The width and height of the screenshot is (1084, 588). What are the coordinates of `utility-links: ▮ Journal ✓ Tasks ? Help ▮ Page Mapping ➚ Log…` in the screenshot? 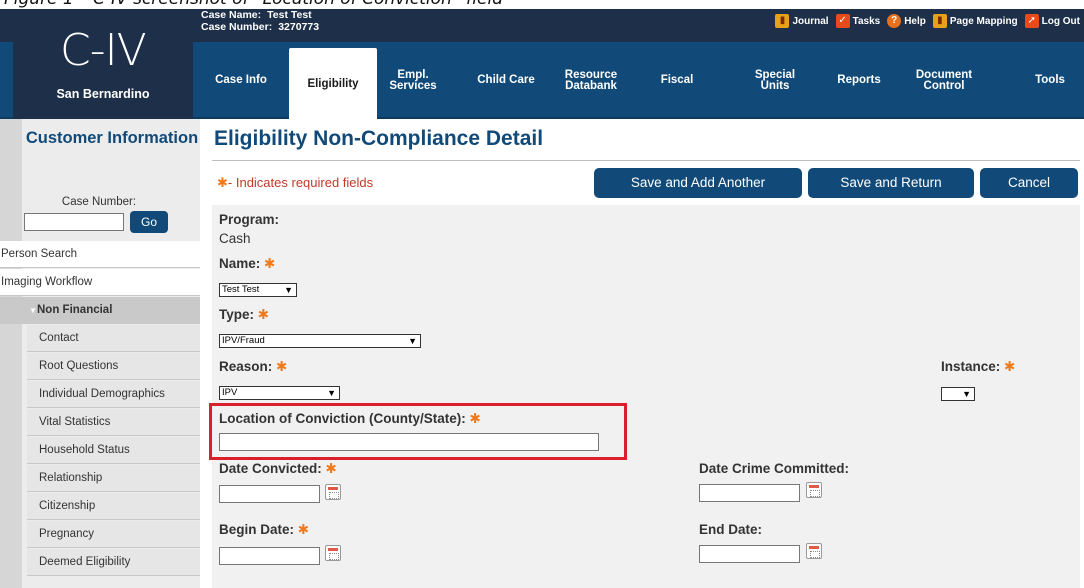 It's located at (927, 21).